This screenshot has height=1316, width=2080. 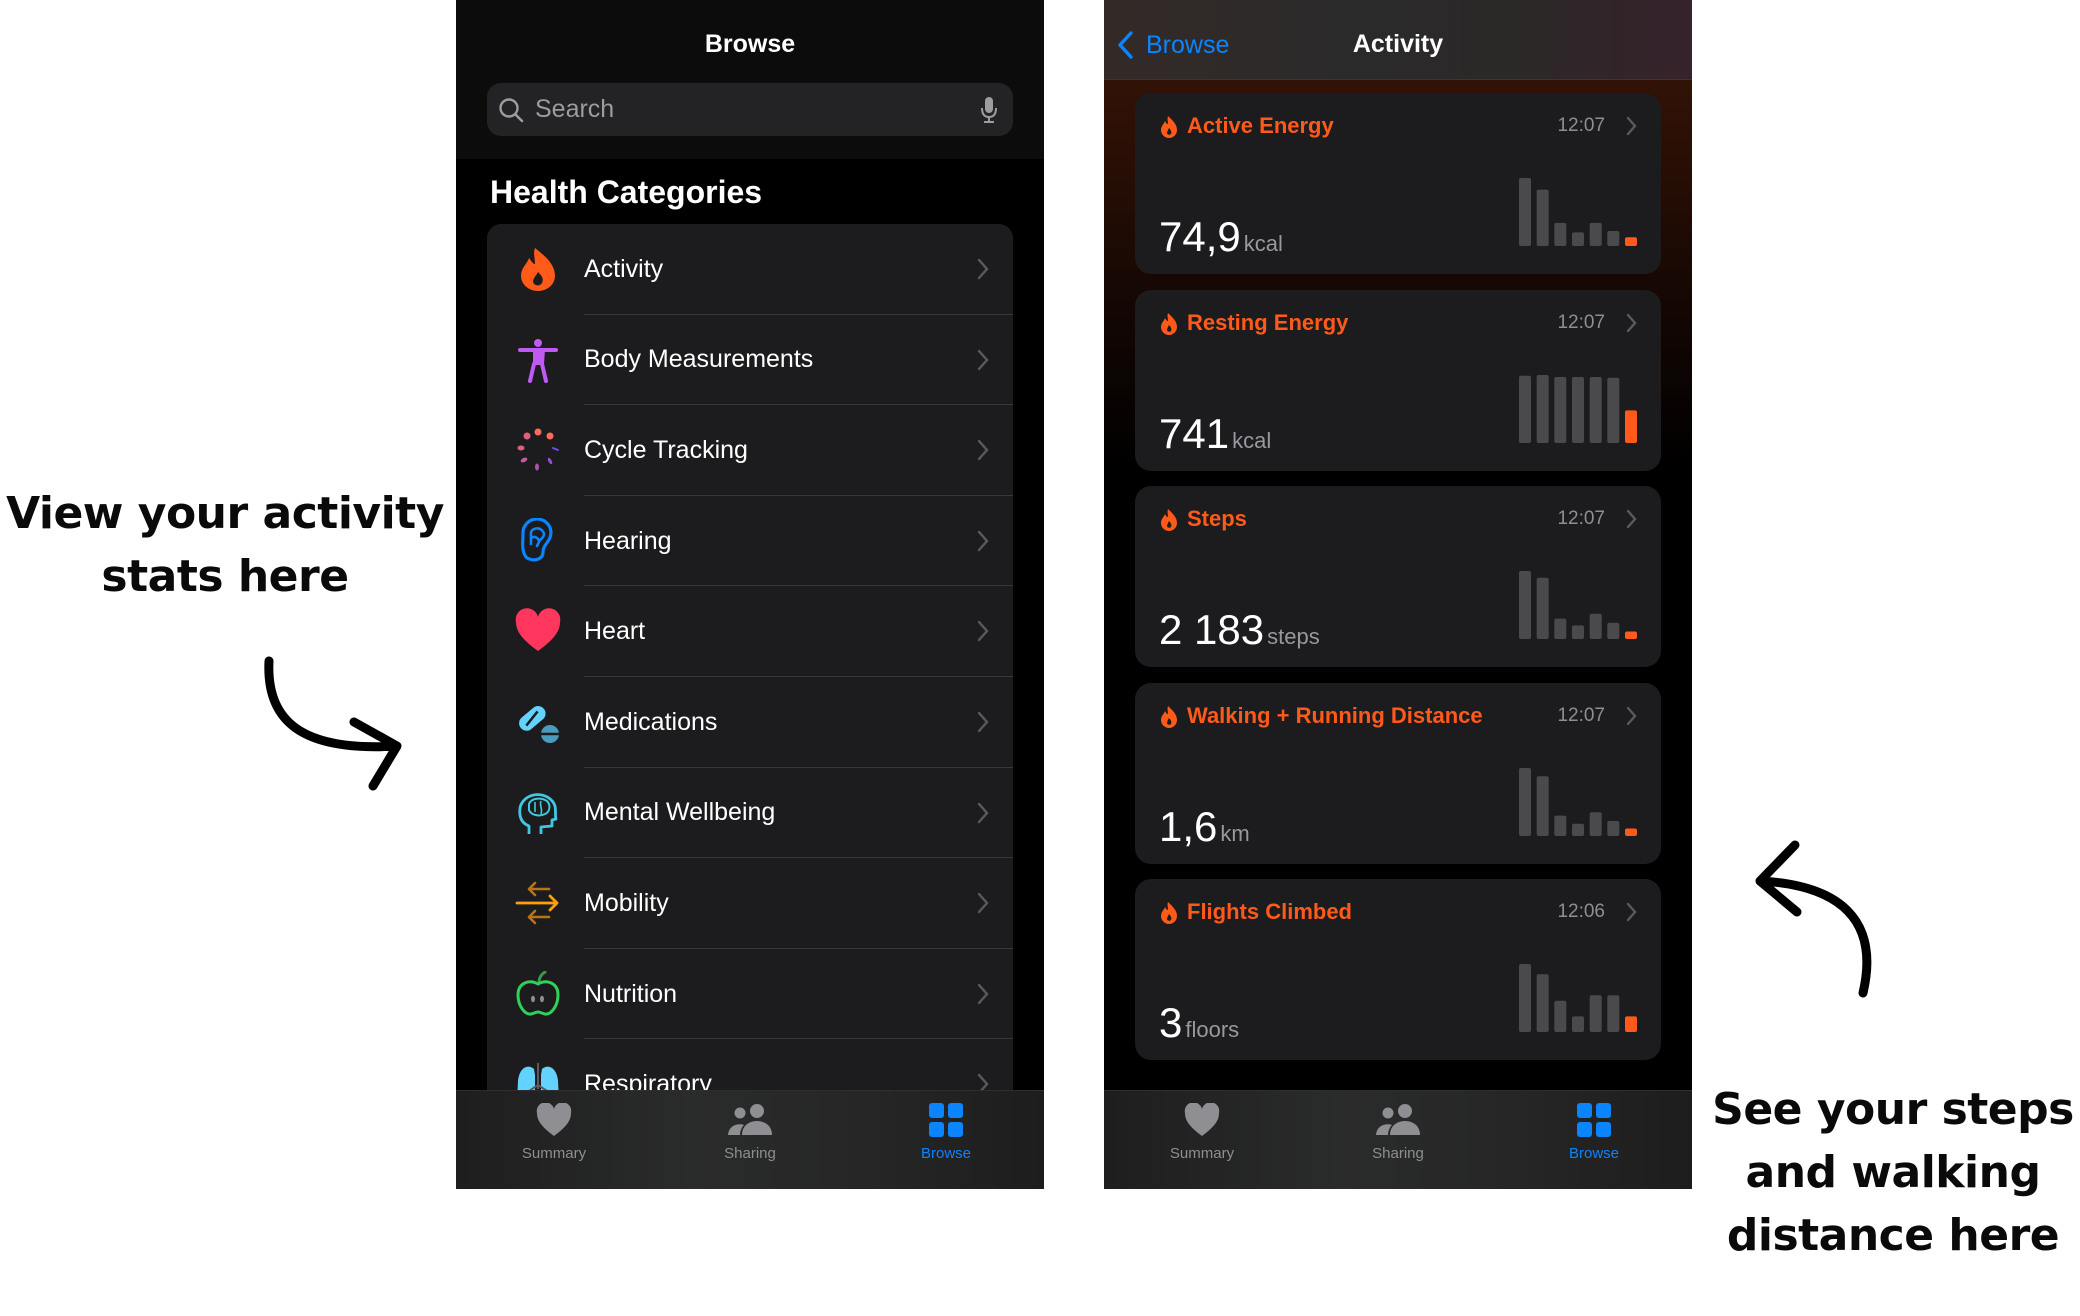 I want to click on metric-card-steps: Steps 12:07 2 183 steps, so click(x=1398, y=576).